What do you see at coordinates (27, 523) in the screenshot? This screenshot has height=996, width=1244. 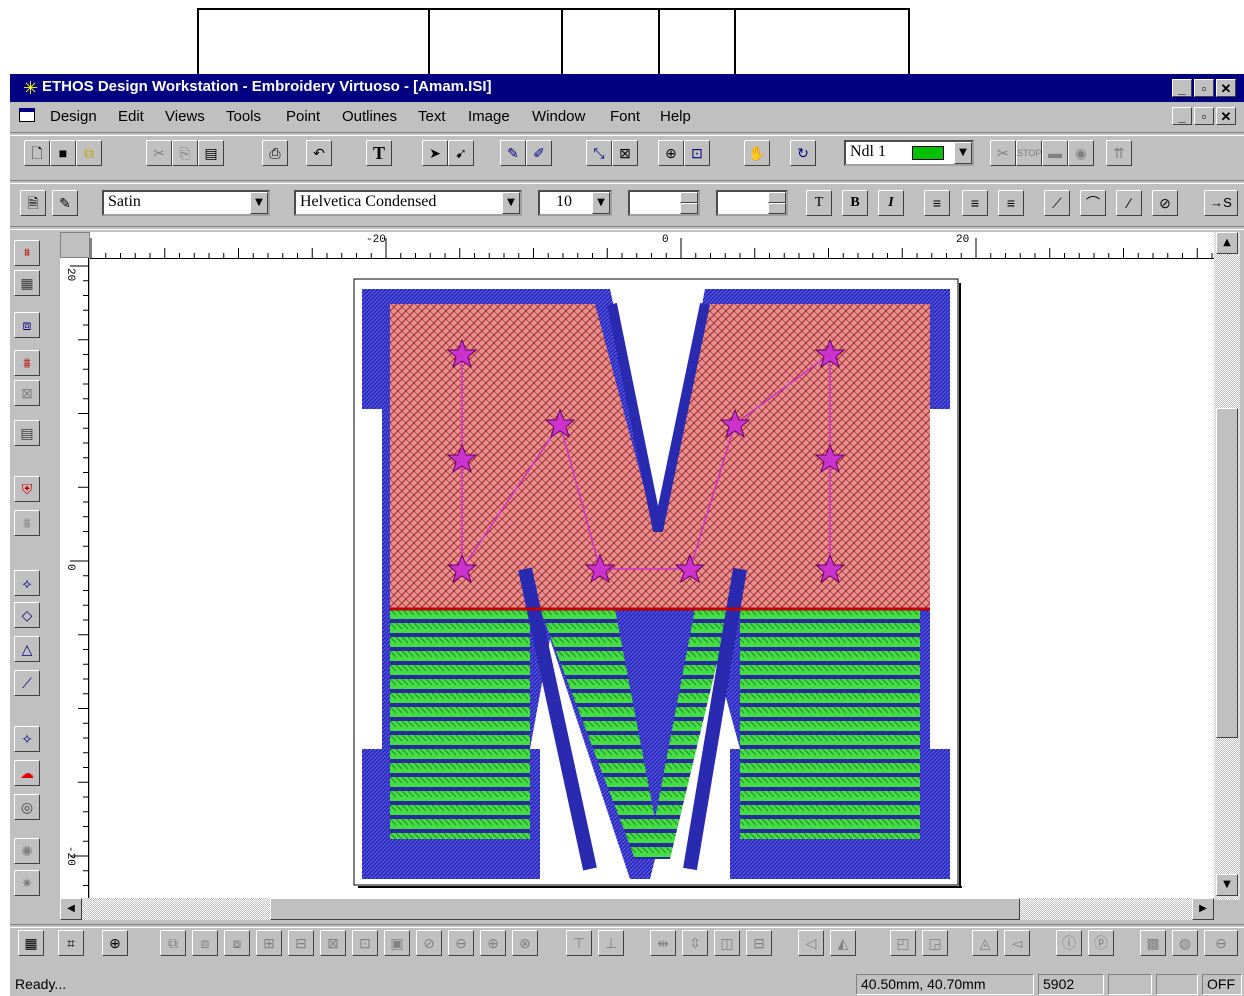 I see `column-icon: ⩩` at bounding box center [27, 523].